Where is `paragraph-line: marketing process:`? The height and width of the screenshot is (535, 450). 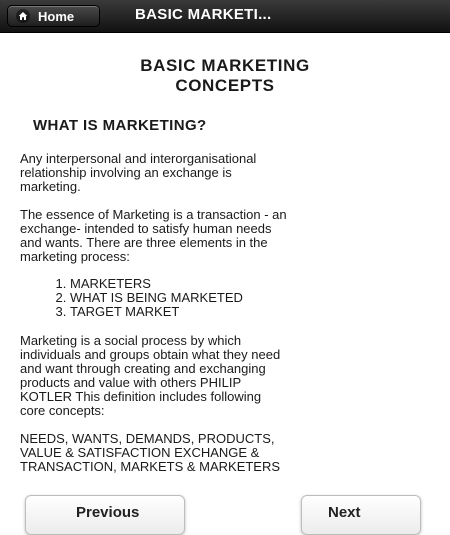
paragraph-line: marketing process: is located at coordinates (75, 256).